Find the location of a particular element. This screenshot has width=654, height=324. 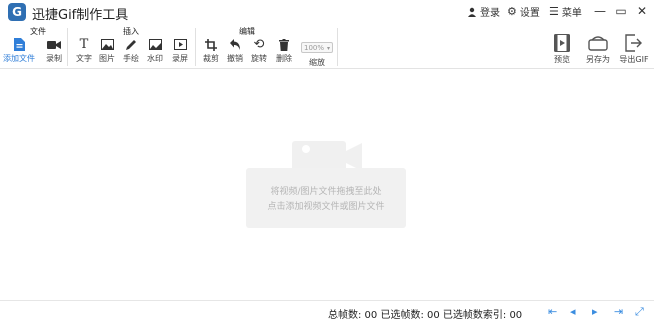

zoom-label: 缩放 is located at coordinates (317, 62).